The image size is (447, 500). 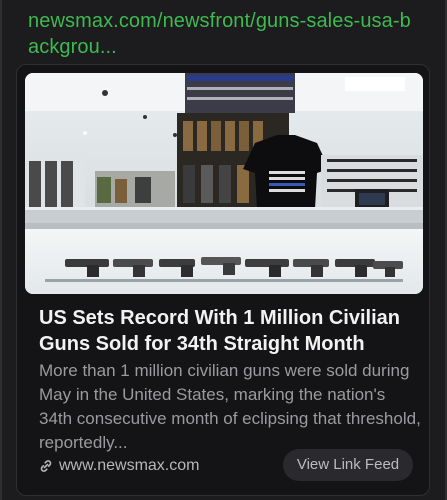 I want to click on preview-domain-text: www.newsmax.com, so click(x=129, y=465).